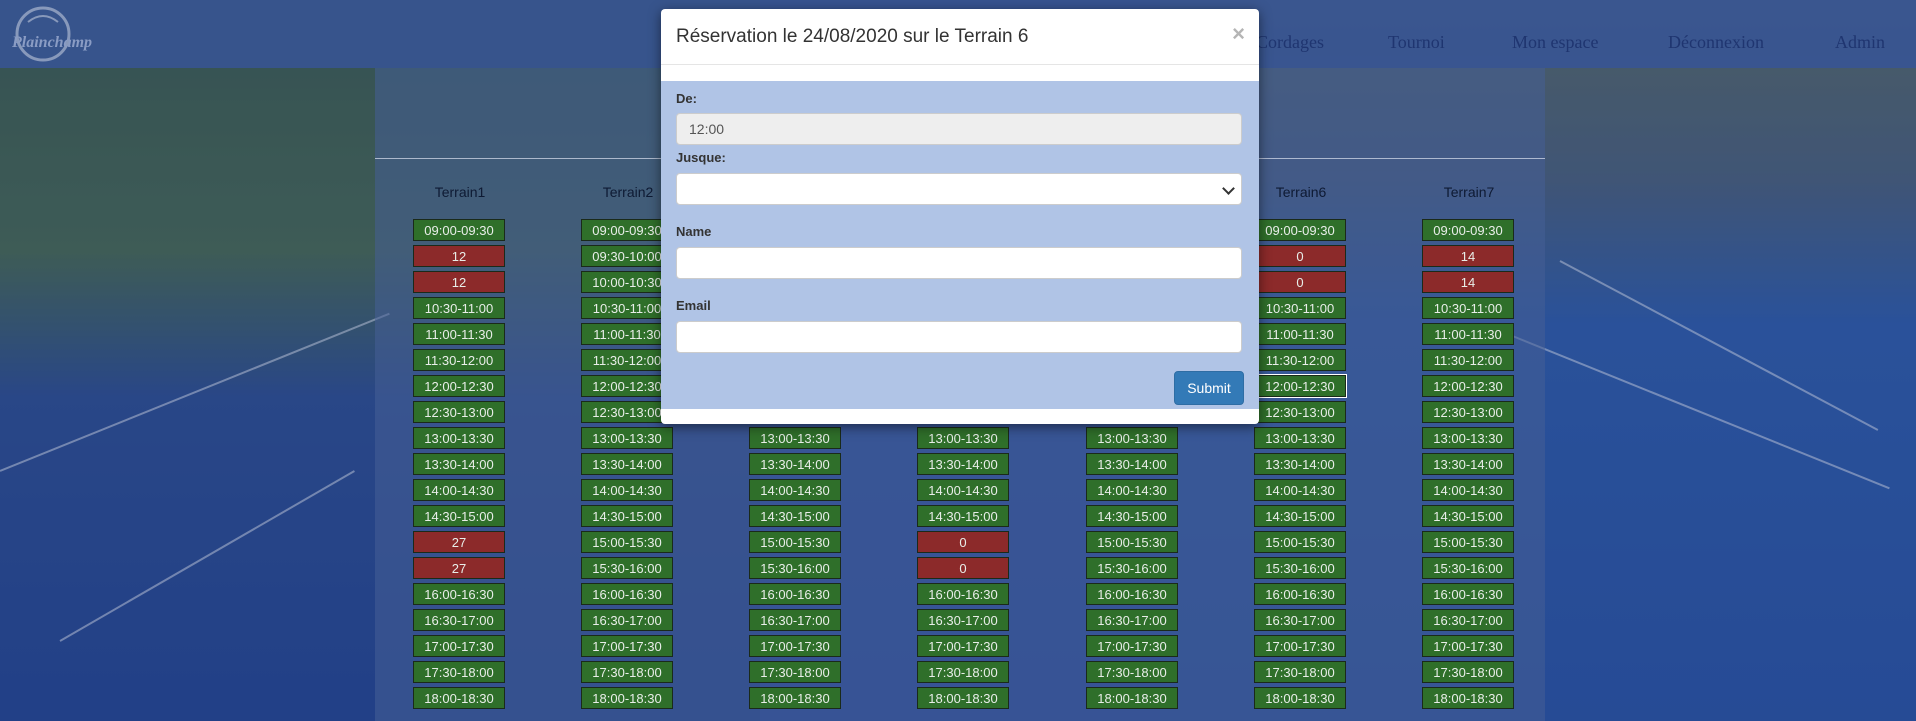  What do you see at coordinates (959, 337) in the screenshot?
I see `email-field` at bounding box center [959, 337].